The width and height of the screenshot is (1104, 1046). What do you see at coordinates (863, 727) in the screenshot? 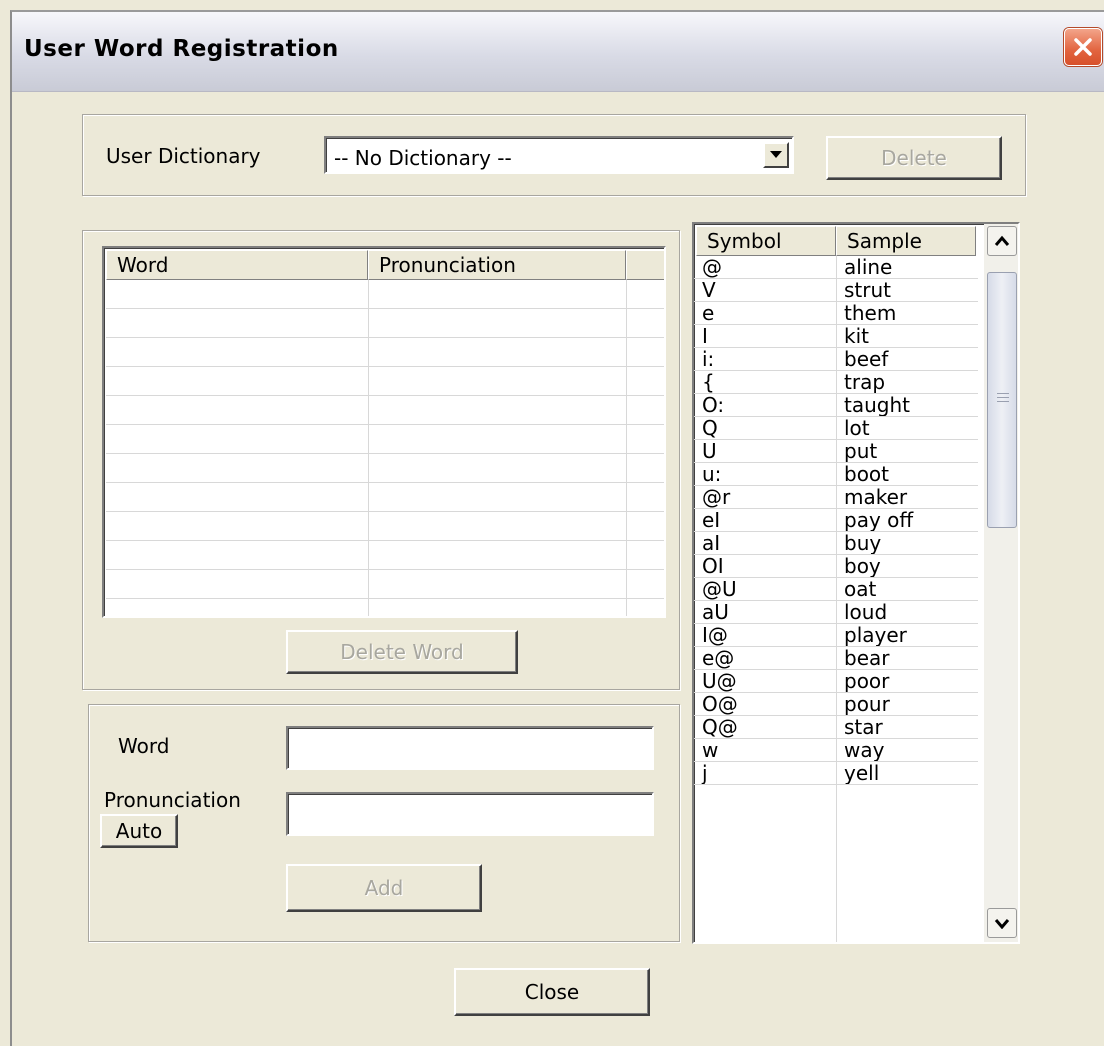
I see `sample-cell: star` at bounding box center [863, 727].